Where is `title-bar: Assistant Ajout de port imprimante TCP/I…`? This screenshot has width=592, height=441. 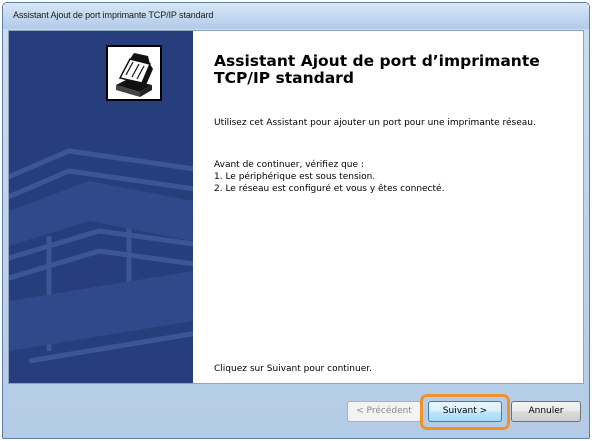
title-bar: Assistant Ajout de port imprimante TCP/I… is located at coordinates (296, 16).